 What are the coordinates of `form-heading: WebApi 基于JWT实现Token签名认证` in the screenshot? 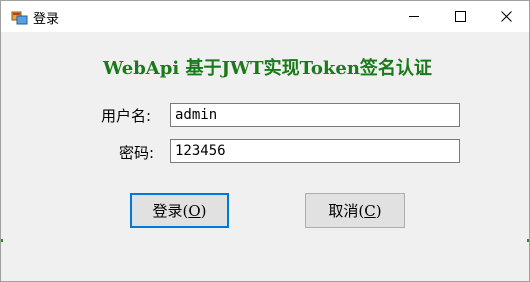 It's located at (267, 68).